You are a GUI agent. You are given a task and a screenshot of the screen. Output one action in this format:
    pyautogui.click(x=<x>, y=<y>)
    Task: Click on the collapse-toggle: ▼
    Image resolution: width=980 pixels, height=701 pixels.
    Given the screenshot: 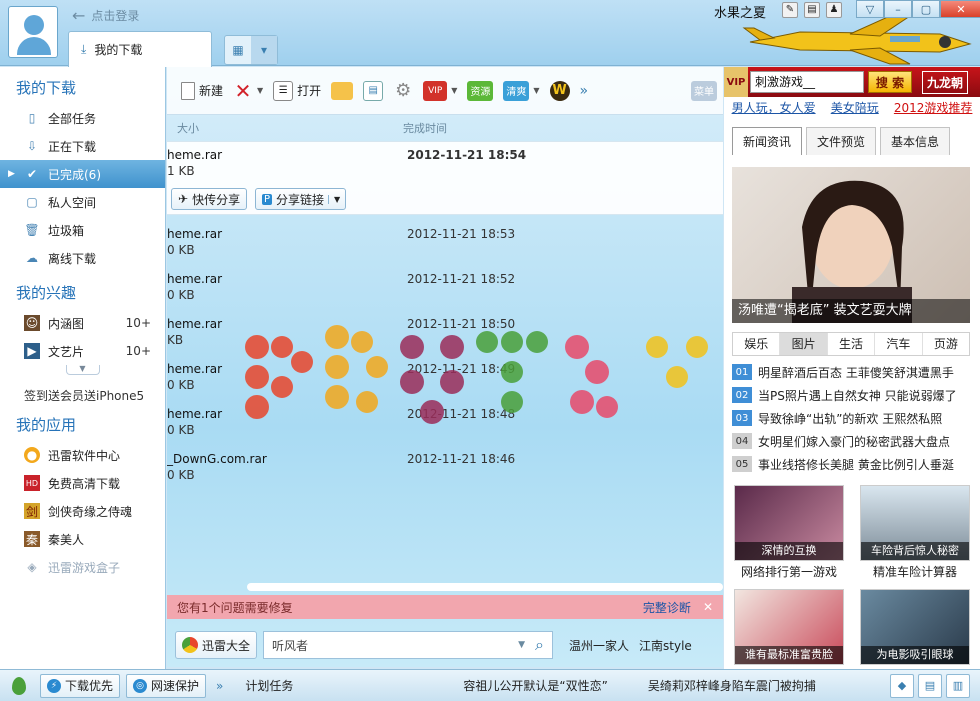 What is the action you would take?
    pyautogui.click(x=82, y=370)
    